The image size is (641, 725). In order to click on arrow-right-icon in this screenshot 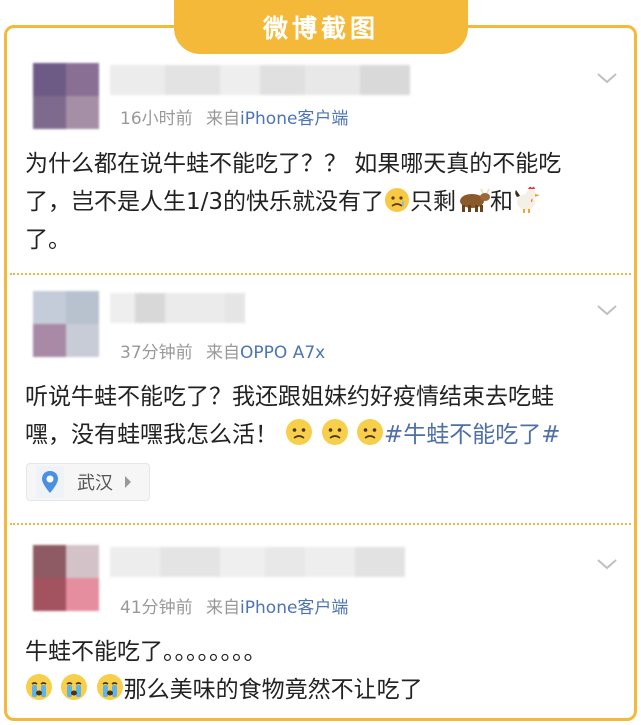, I will do `click(128, 482)`.